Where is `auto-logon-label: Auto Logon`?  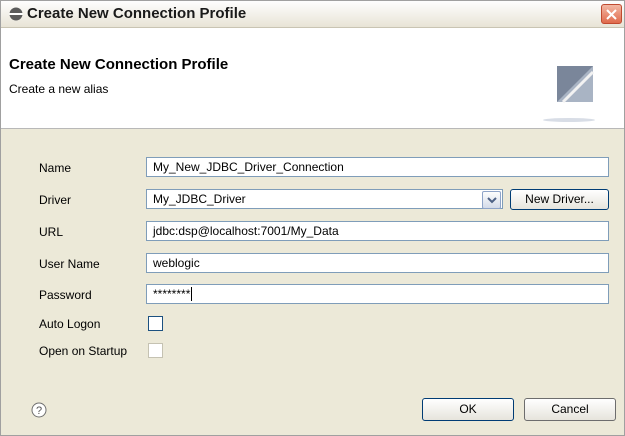 auto-logon-label: Auto Logon is located at coordinates (70, 324).